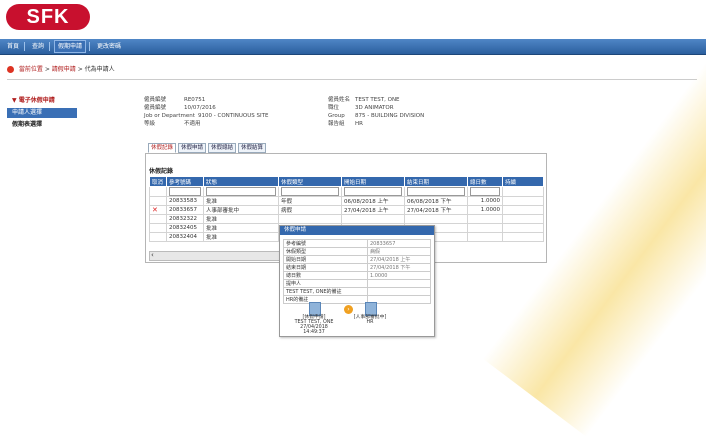 The image size is (706, 437). What do you see at coordinates (109, 46) in the screenshot?
I see `nav-change-password: 更改密碼` at bounding box center [109, 46].